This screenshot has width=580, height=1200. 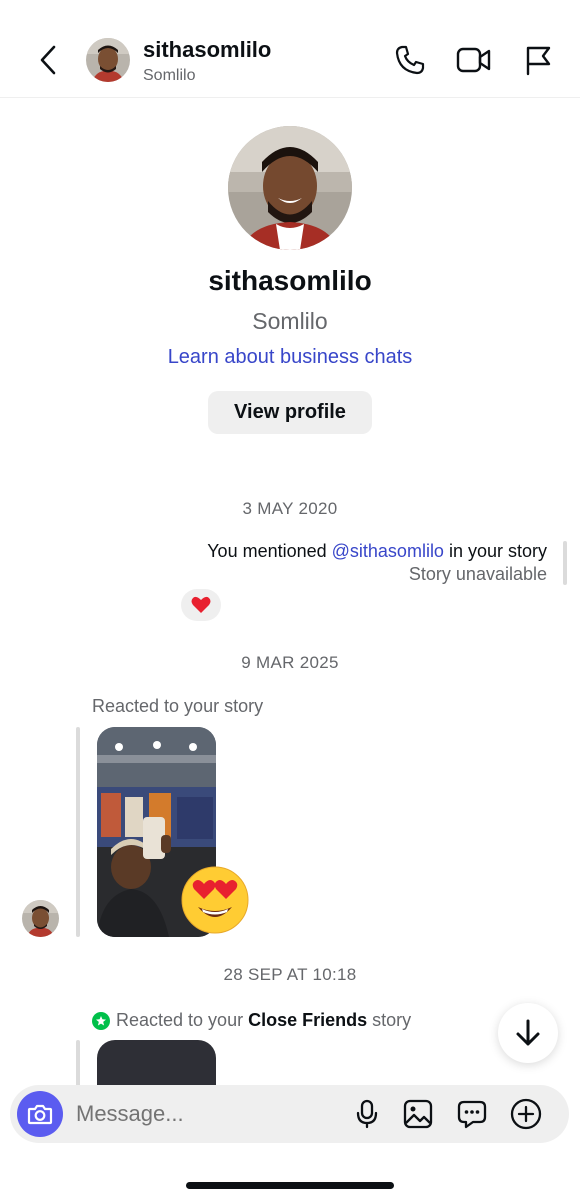 I want to click on profile-avatar, so click(x=290, y=188).